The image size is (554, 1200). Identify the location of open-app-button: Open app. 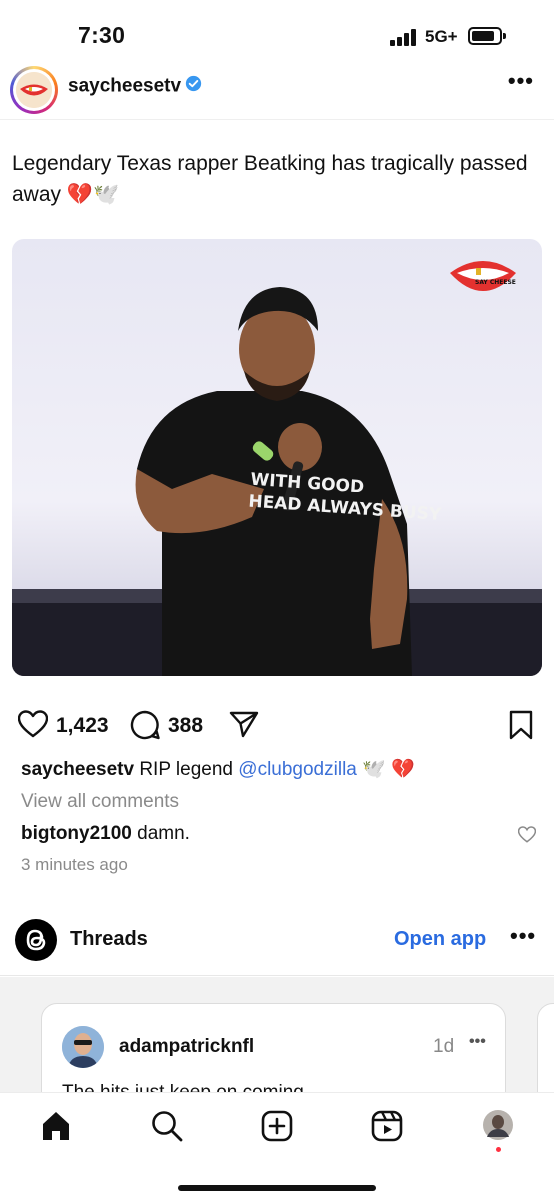
(440, 939).